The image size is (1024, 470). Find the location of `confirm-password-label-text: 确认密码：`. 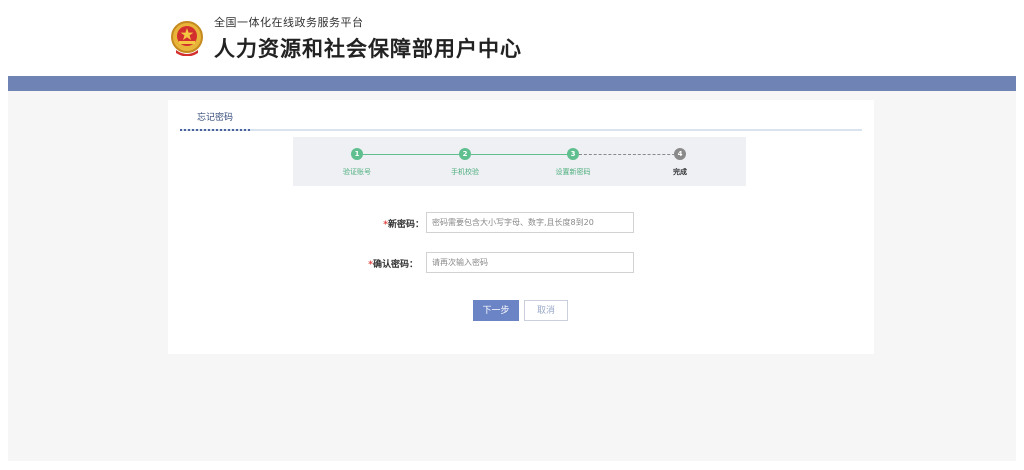

confirm-password-label-text: 确认密码： is located at coordinates (395, 265).